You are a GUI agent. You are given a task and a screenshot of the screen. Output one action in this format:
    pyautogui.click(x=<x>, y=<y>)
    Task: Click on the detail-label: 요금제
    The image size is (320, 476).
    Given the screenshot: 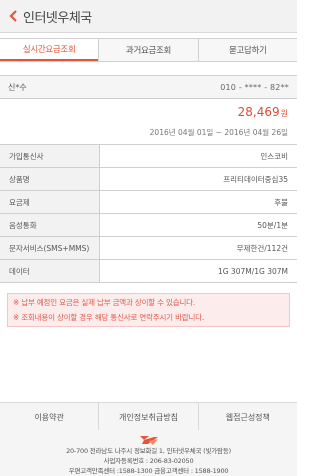 What is the action you would take?
    pyautogui.click(x=50, y=202)
    